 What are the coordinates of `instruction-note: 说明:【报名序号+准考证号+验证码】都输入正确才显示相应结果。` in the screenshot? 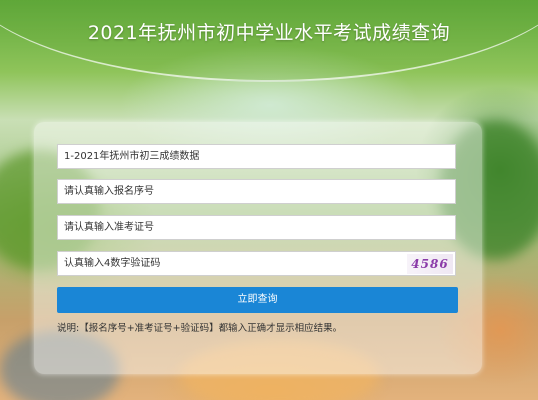 It's located at (200, 328).